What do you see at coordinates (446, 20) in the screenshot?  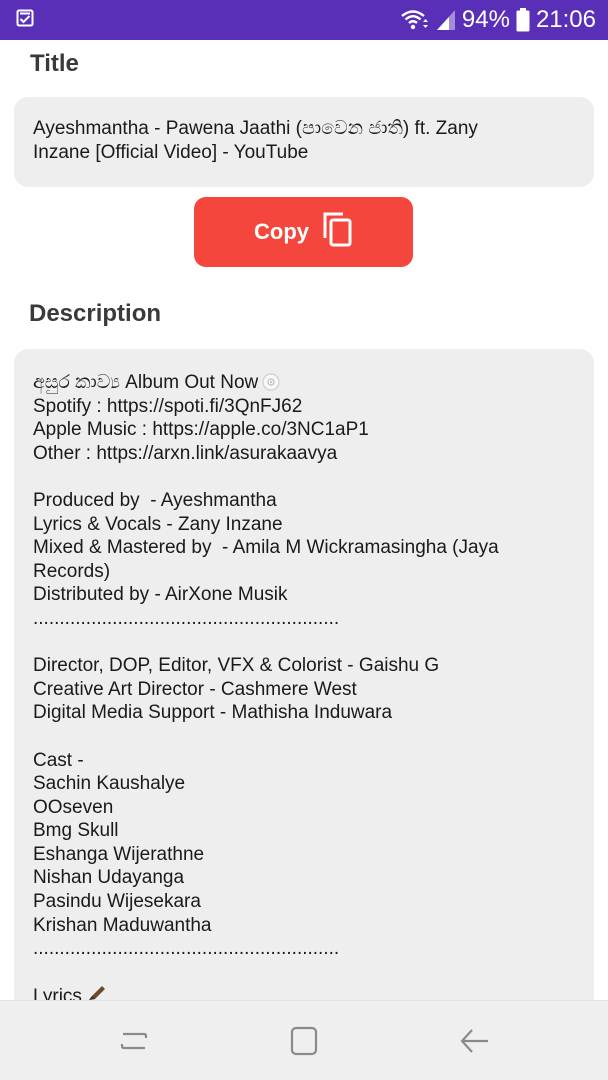 I see `signal-icon` at bounding box center [446, 20].